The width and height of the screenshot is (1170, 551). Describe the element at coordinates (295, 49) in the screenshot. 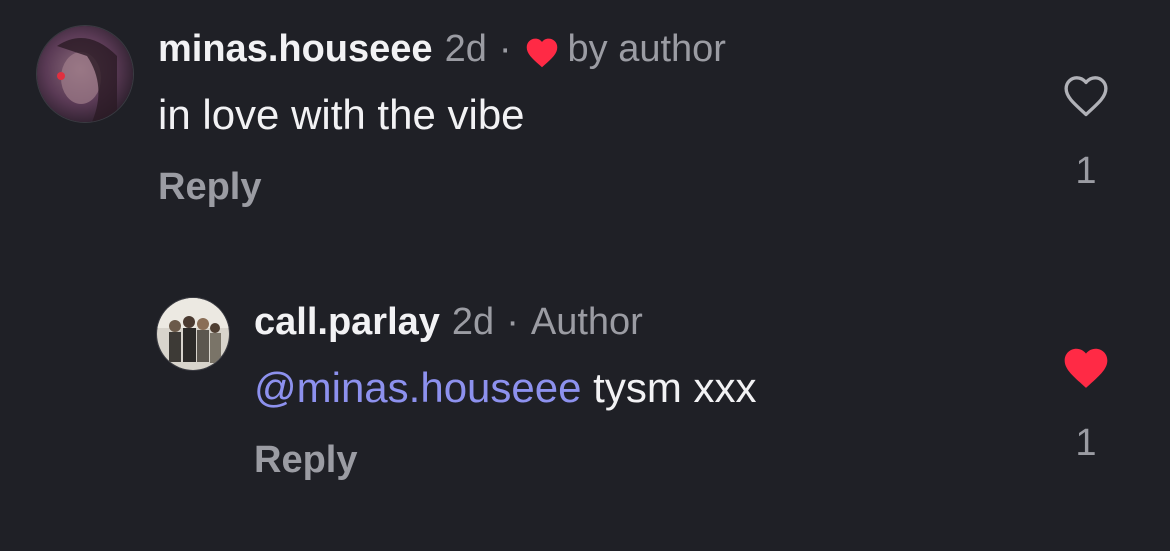

I see `username: minas.houseee` at that location.